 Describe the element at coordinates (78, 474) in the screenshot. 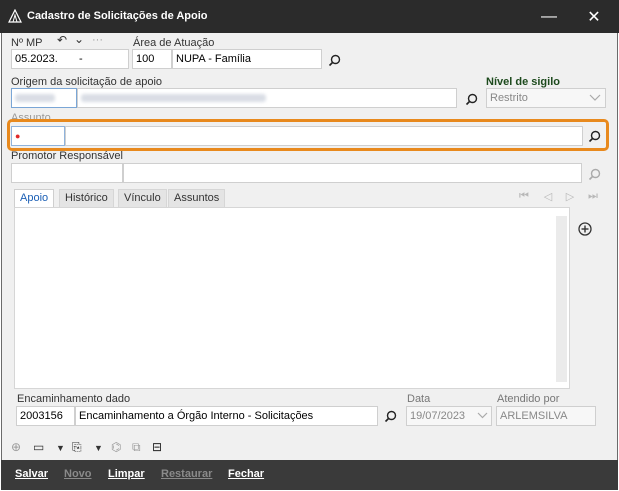

I see `new-button: Novo` at that location.